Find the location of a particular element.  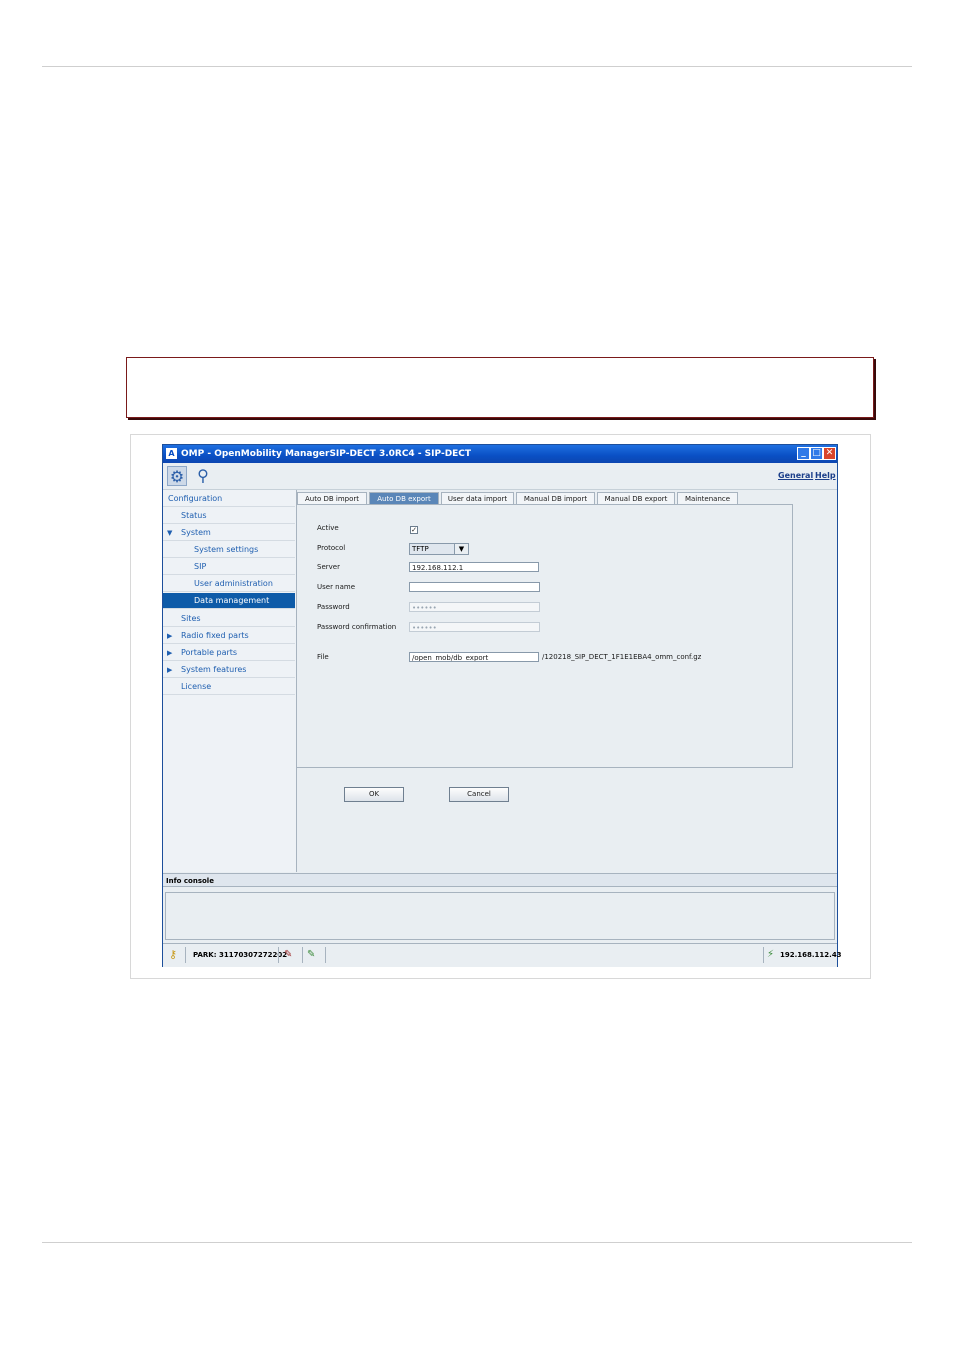

sidebar-item-portable-parts: ▶ Portable parts is located at coordinates (229, 653).